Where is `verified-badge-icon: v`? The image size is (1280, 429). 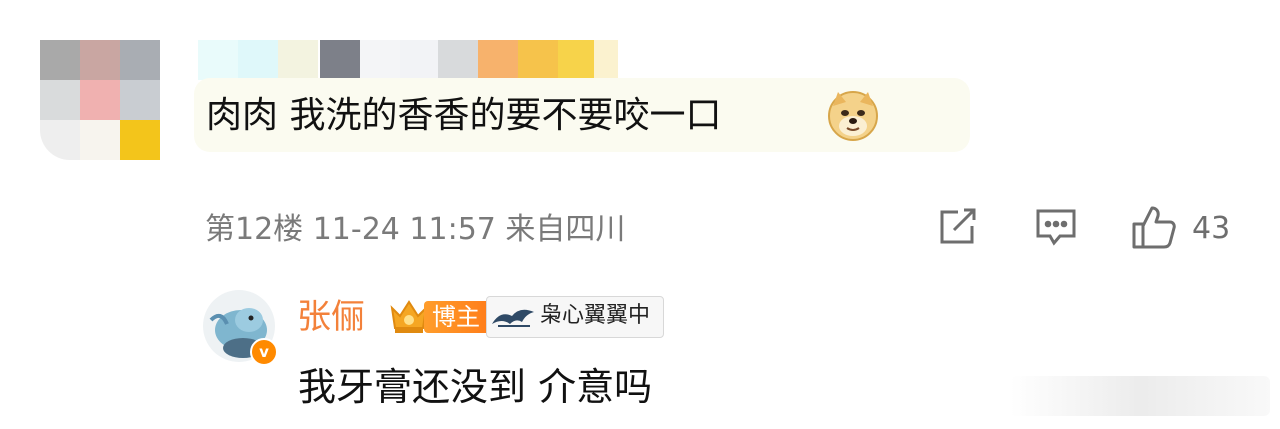
verified-badge-icon: v is located at coordinates (264, 352).